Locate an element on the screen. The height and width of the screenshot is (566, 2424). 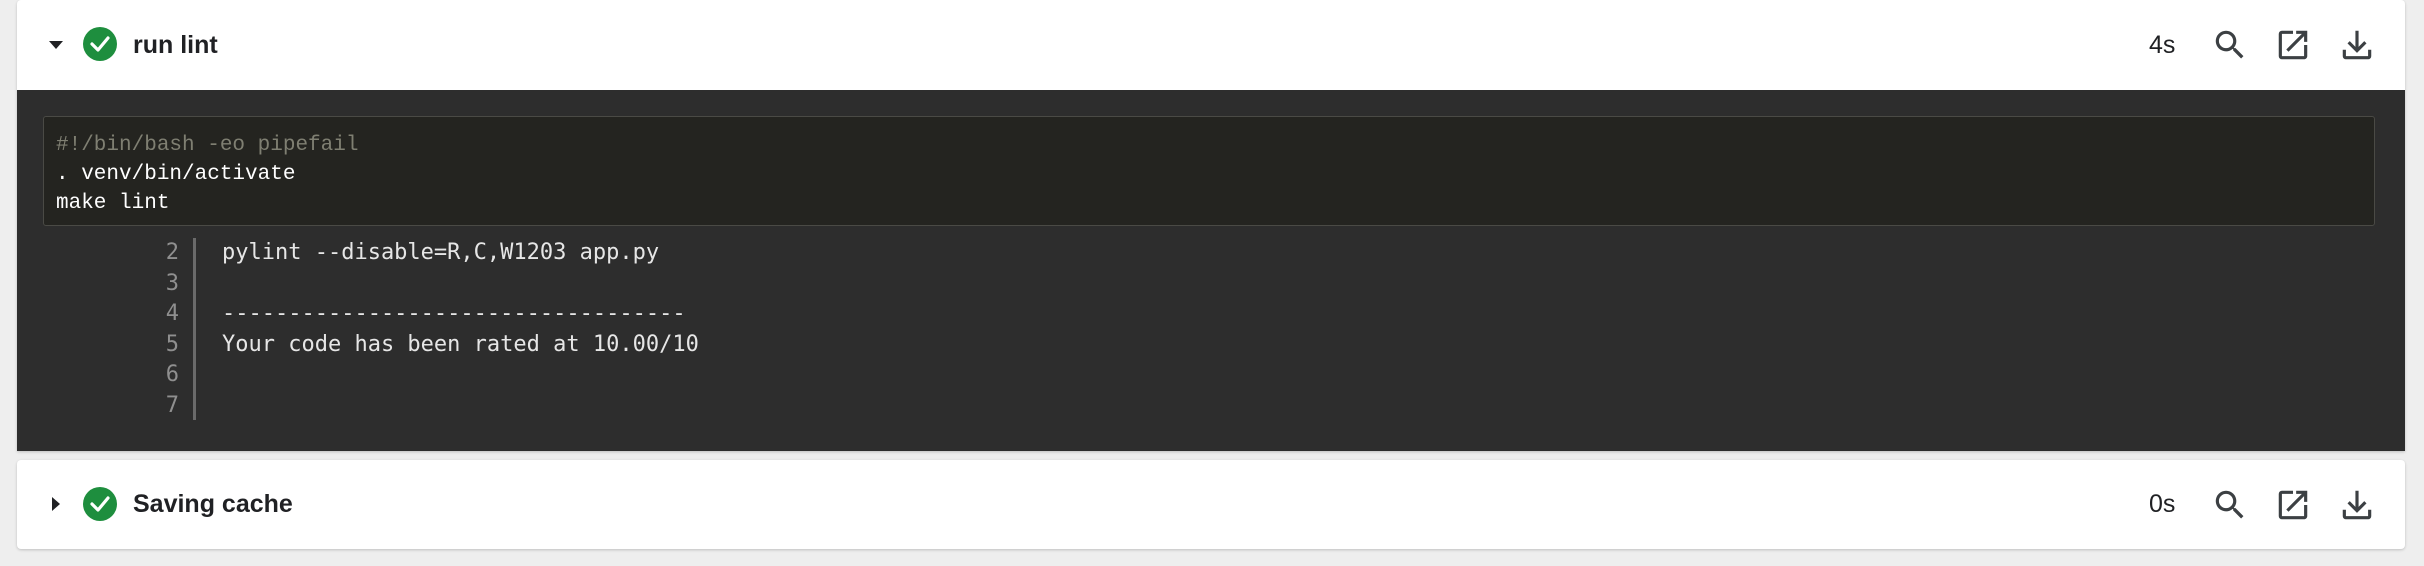
log-line: 3 is located at coordinates (1211, 284).